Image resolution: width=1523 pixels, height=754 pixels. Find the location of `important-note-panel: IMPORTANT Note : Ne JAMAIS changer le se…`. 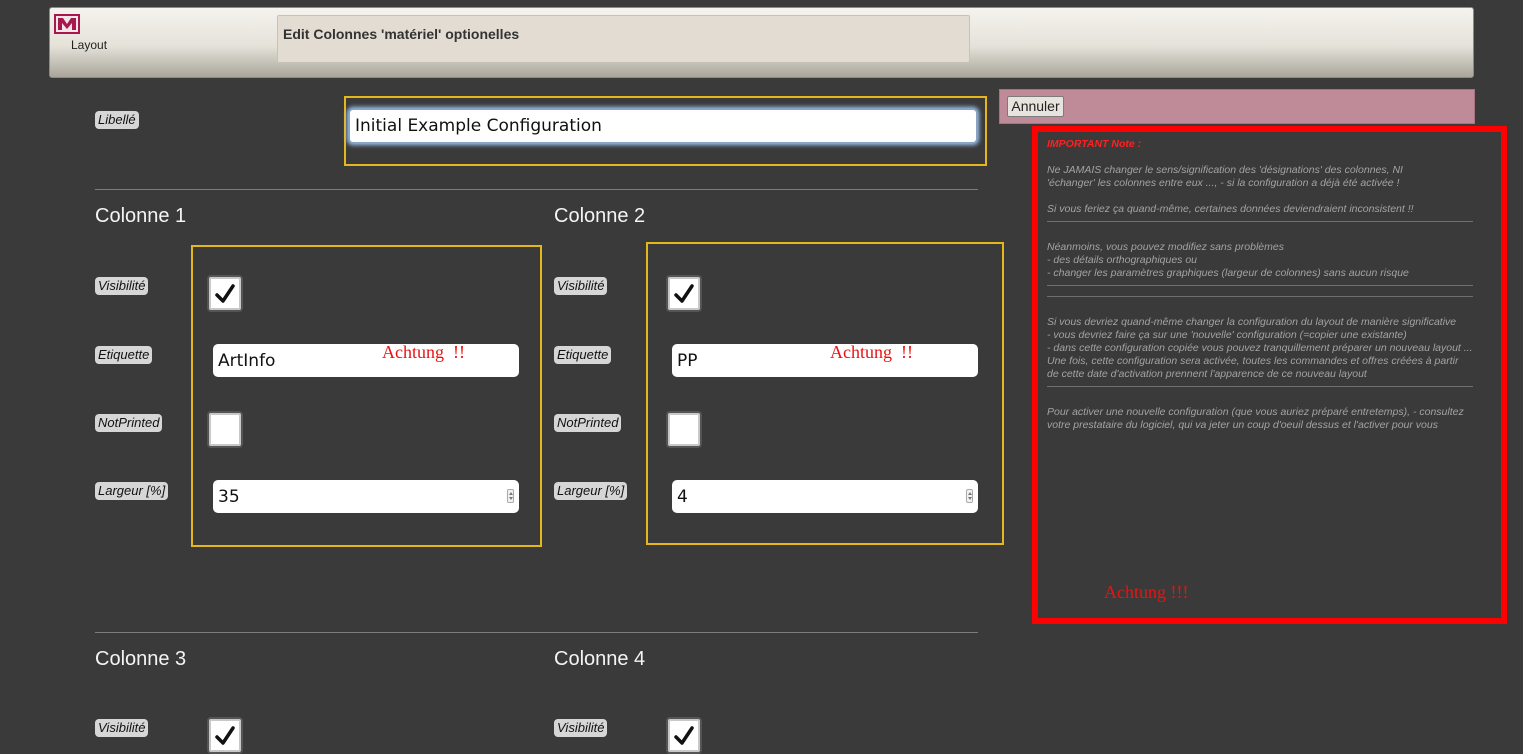

important-note-panel: IMPORTANT Note : Ne JAMAIS changer le se… is located at coordinates (1260, 285).